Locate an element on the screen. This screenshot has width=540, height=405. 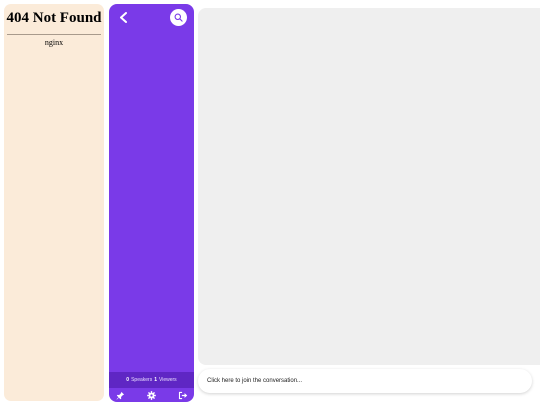
error-title: 404 Not Found is located at coordinates (54, 18).